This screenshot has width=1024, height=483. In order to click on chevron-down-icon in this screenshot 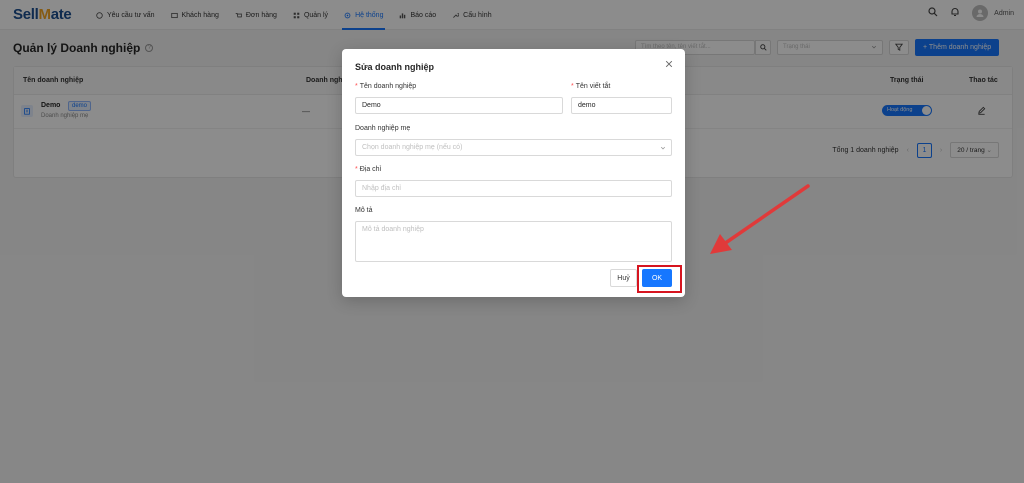, I will do `click(663, 149)`.